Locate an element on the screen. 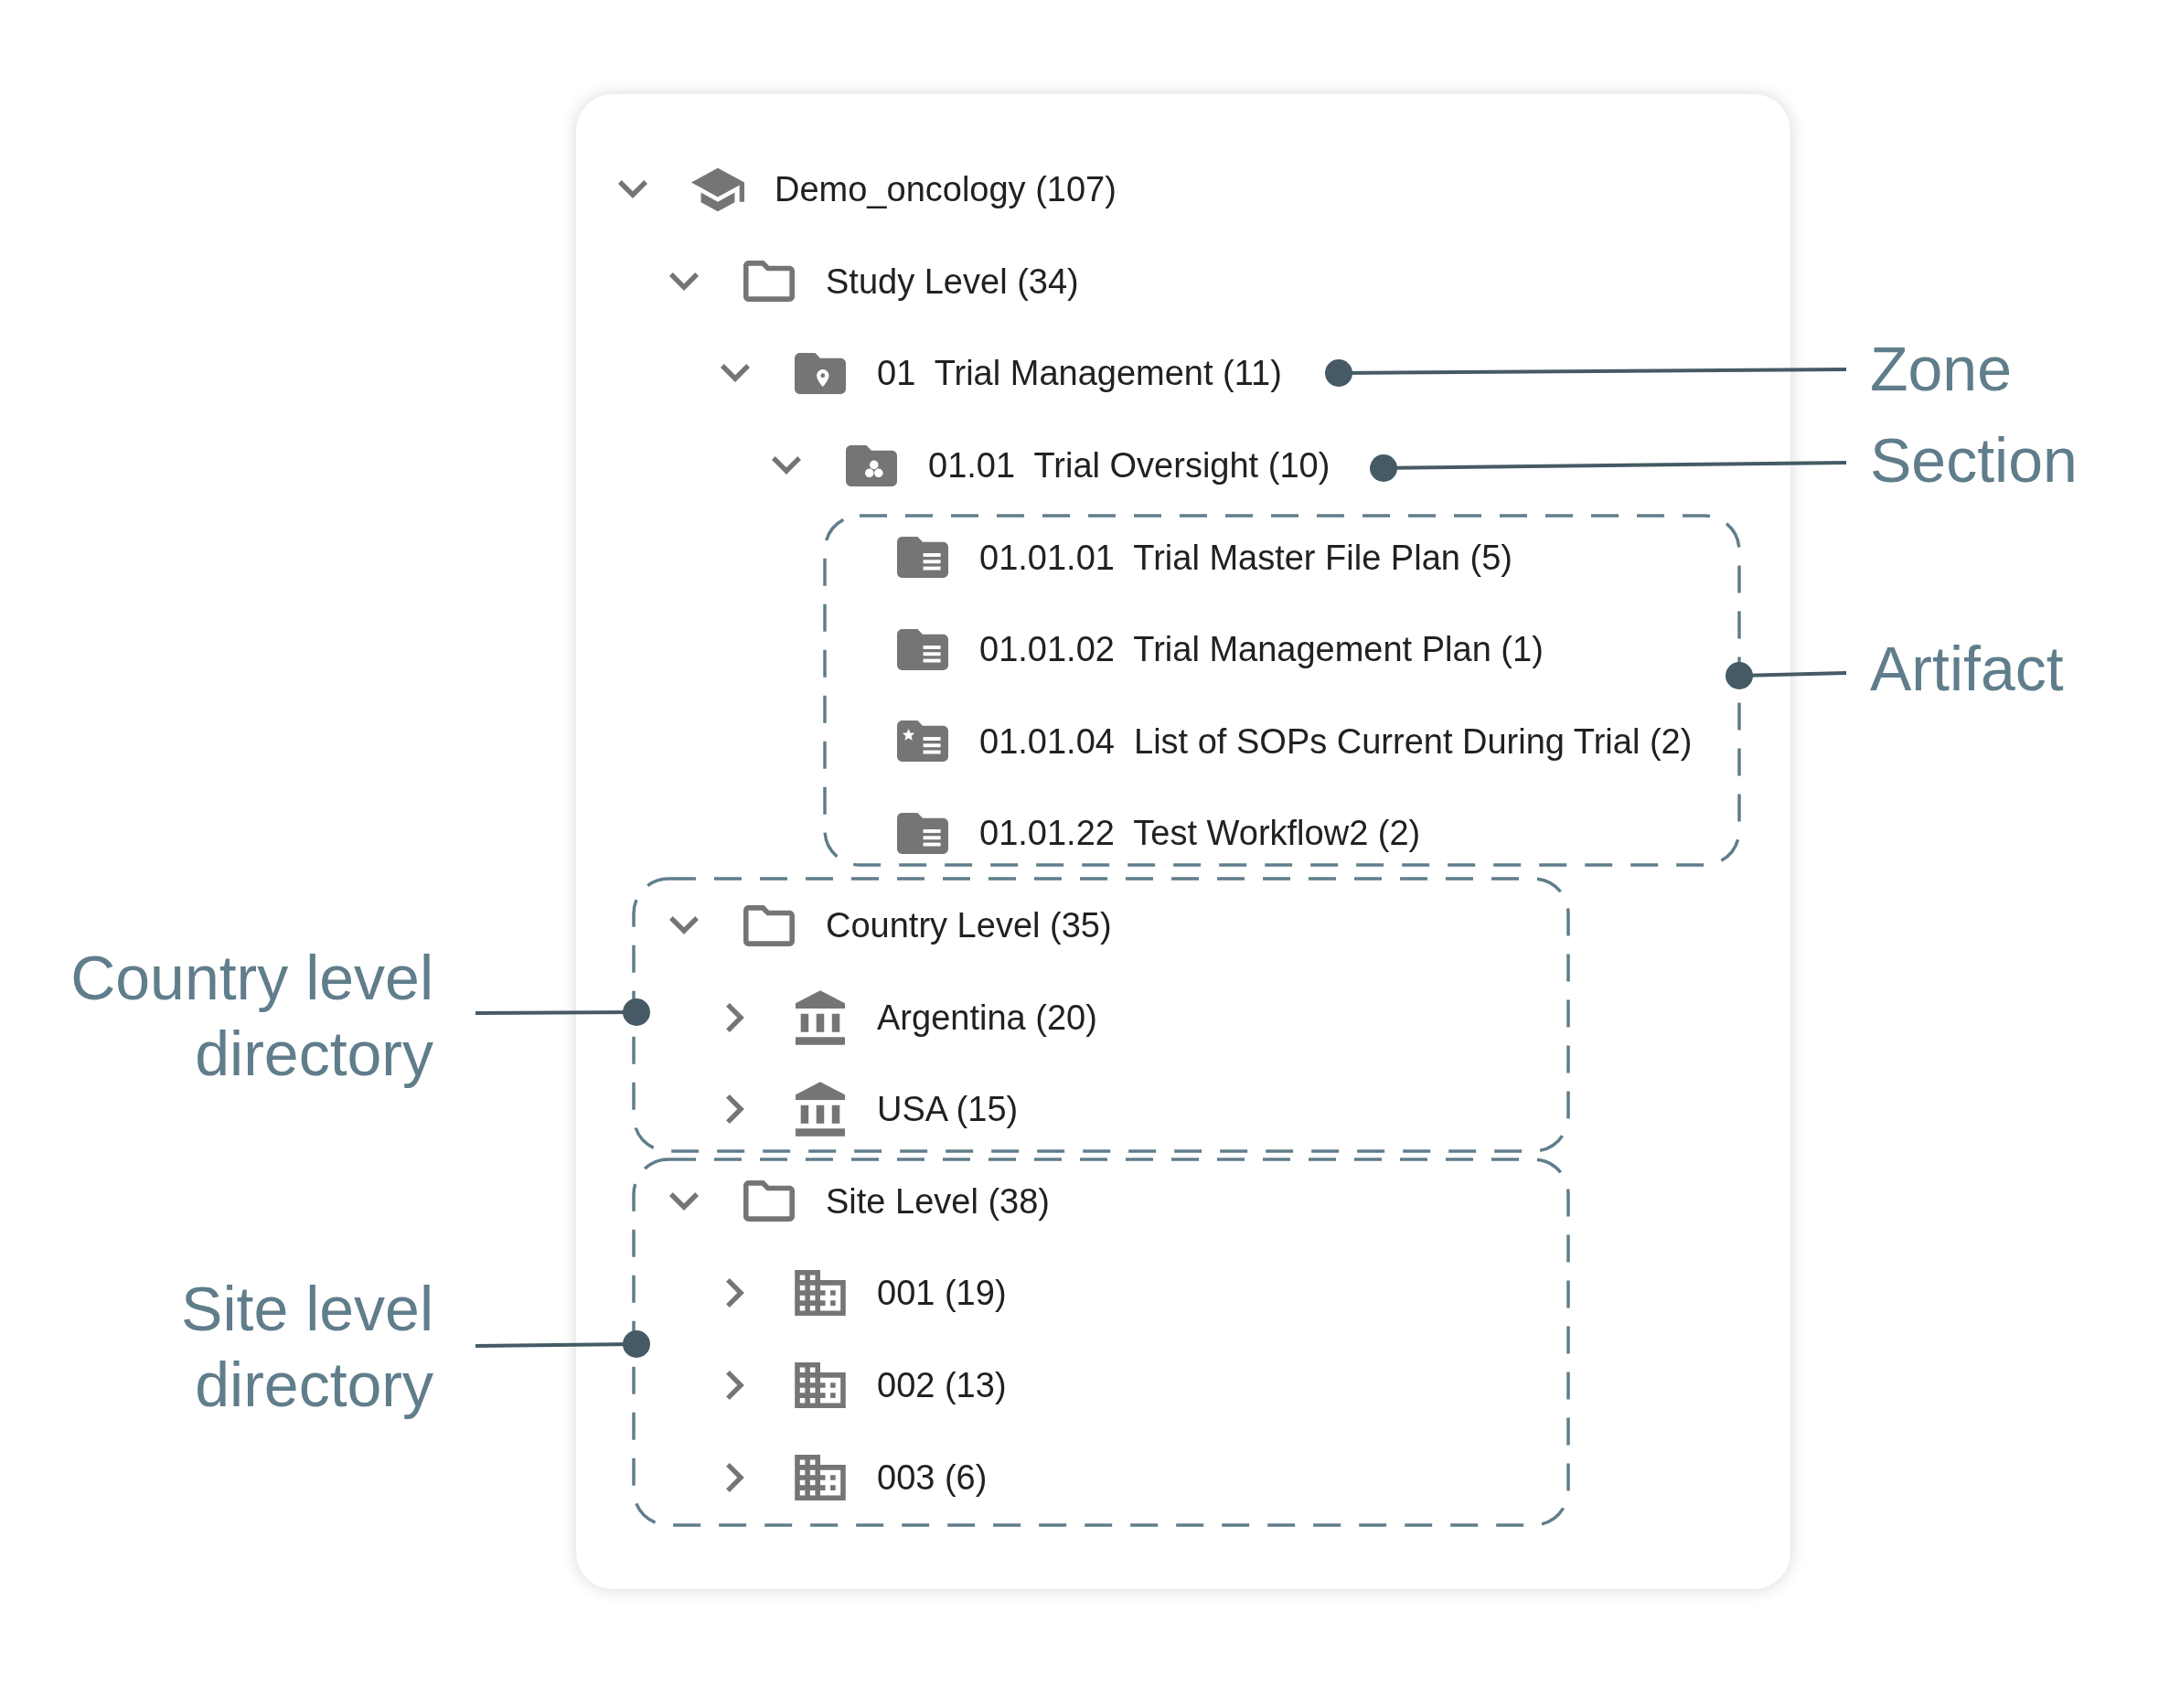  tree-item-label: Demo_oncology (107) is located at coordinates (946, 190).